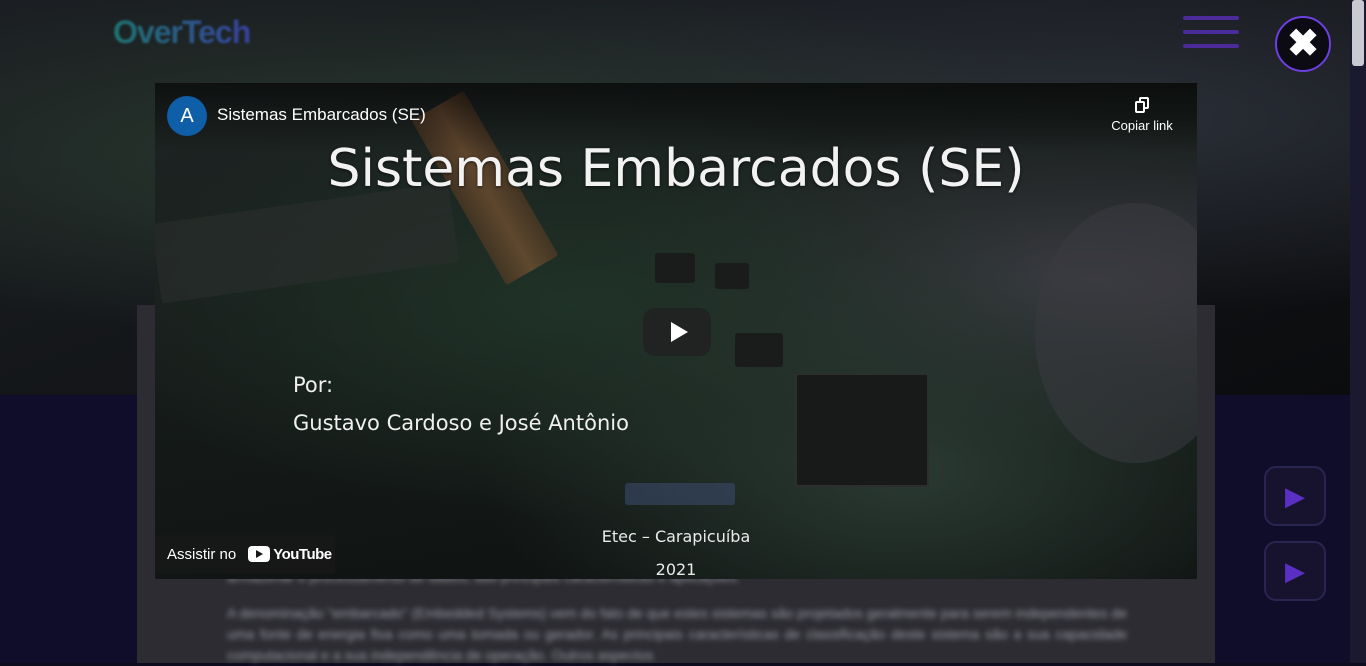 This screenshot has height=666, width=1366. Describe the element at coordinates (245, 554) in the screenshot. I see `watch-on-youtube-button: Assistir no YouTube` at that location.